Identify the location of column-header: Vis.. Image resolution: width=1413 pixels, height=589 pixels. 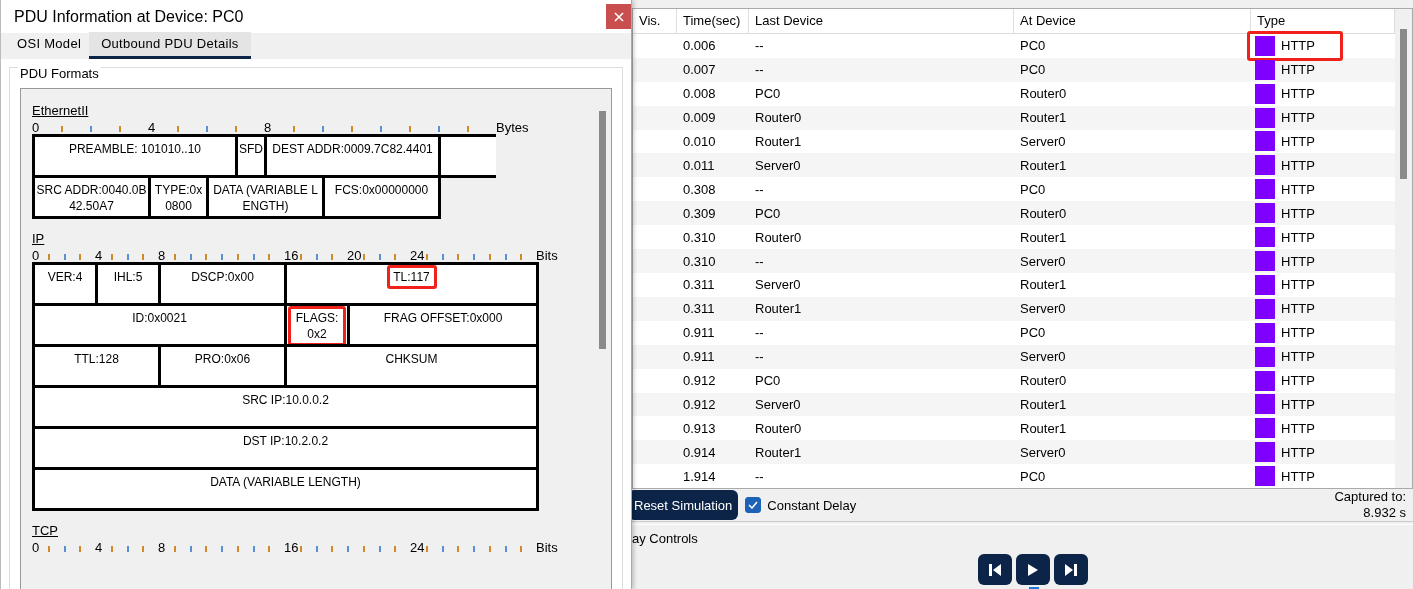
(655, 21).